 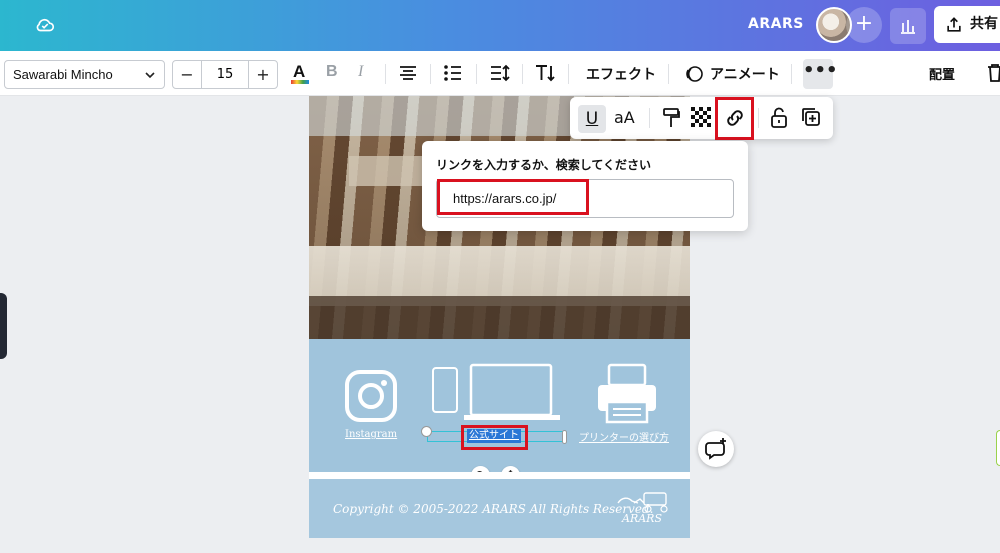 I want to click on font-family-value: Sawarabi Mincho, so click(x=63, y=74).